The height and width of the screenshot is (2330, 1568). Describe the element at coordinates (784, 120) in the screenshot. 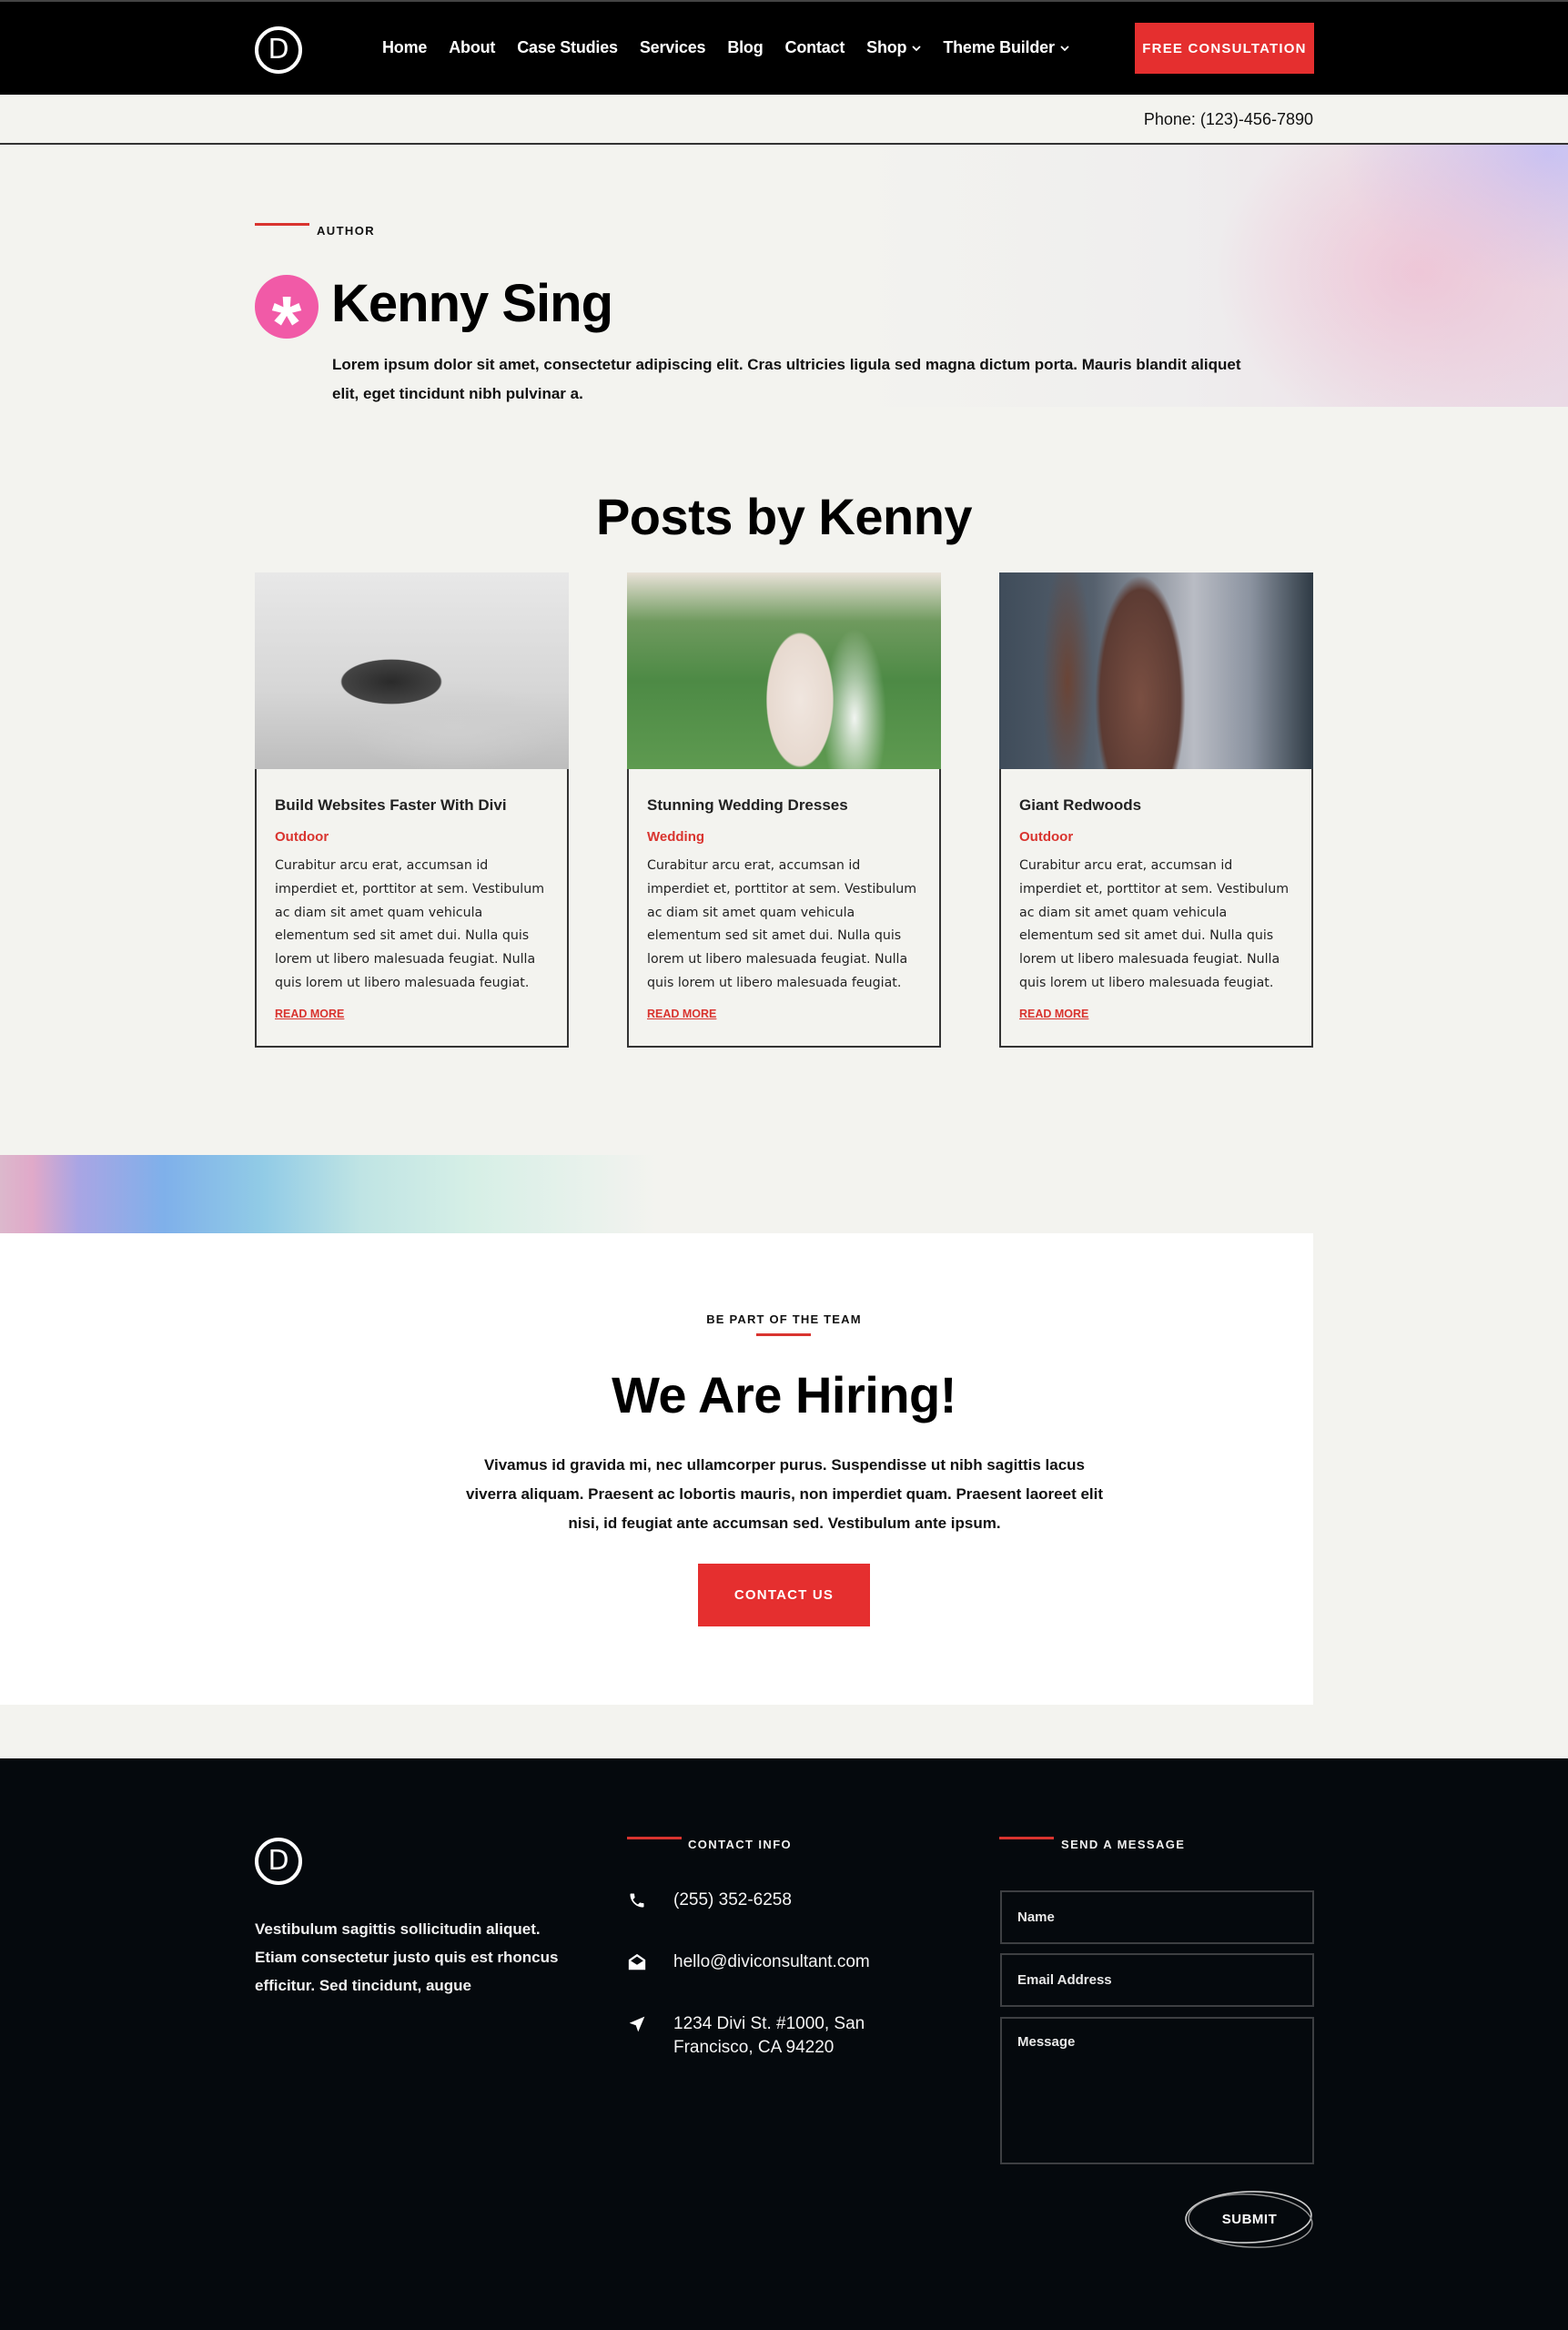

I see `secondary-bar: Phone: (123)-456-7890` at that location.